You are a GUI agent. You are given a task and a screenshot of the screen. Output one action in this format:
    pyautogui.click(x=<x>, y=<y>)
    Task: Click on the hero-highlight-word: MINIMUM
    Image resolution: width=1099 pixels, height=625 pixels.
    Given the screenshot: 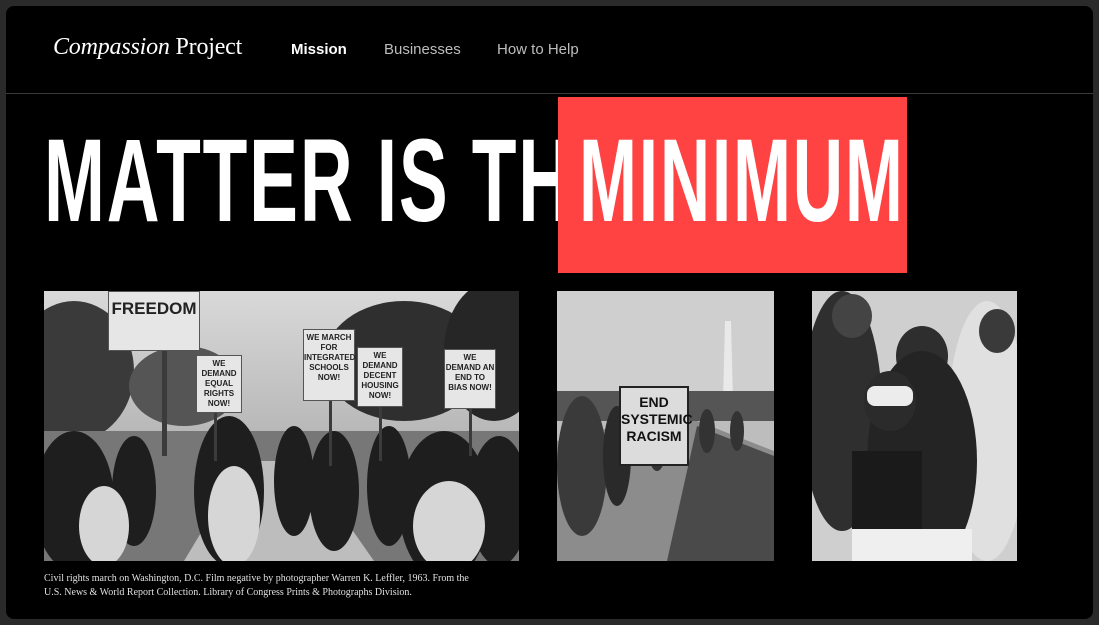 What is the action you would take?
    pyautogui.click(x=742, y=181)
    